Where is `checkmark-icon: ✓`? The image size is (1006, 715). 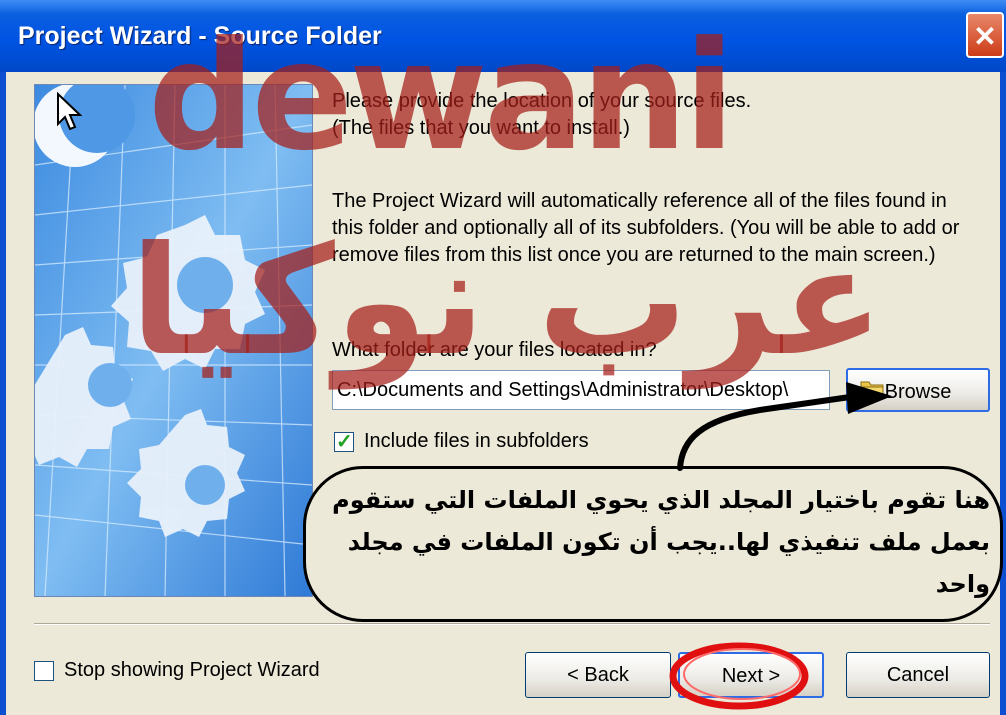 checkmark-icon: ✓ is located at coordinates (344, 442).